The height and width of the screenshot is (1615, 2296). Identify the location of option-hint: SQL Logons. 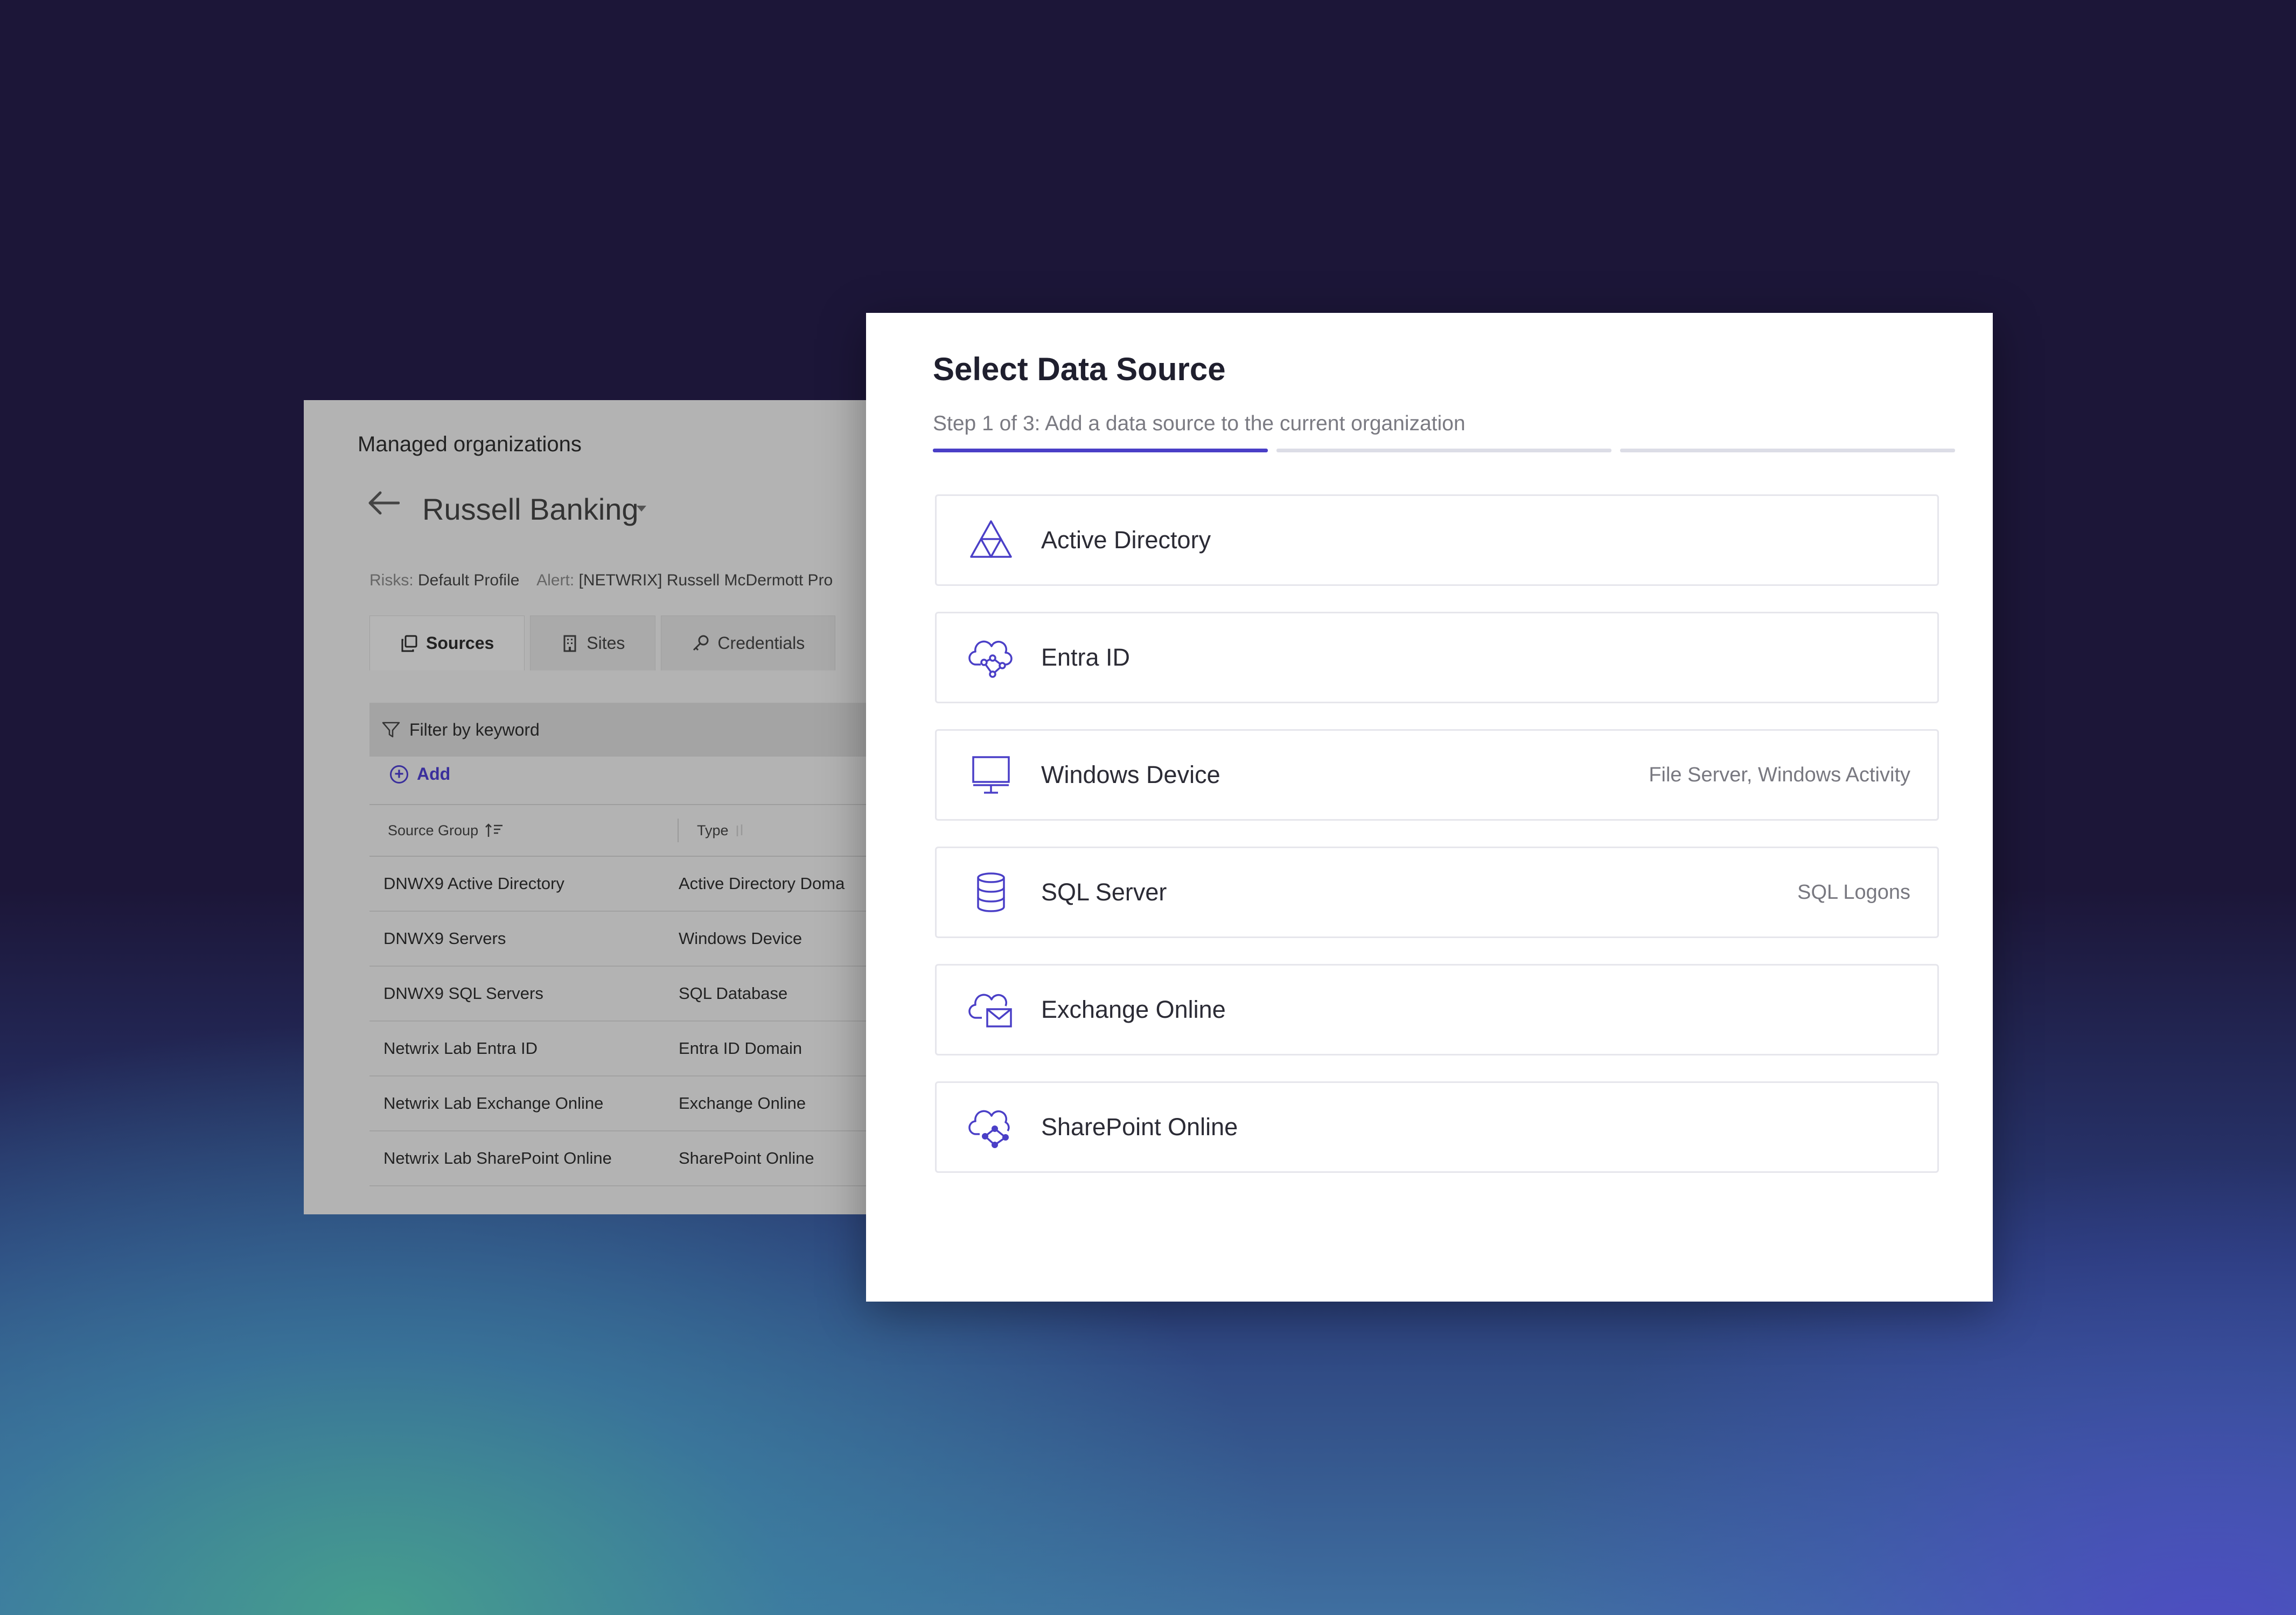
(1853, 892).